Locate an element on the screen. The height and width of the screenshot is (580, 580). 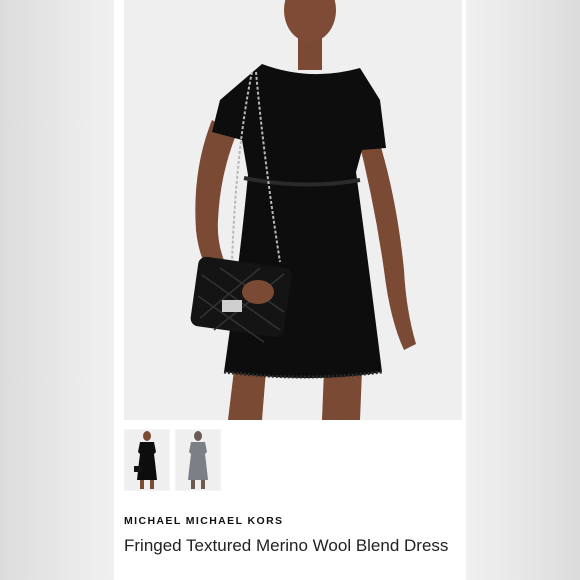
thumbnail-model is located at coordinates (198, 460).